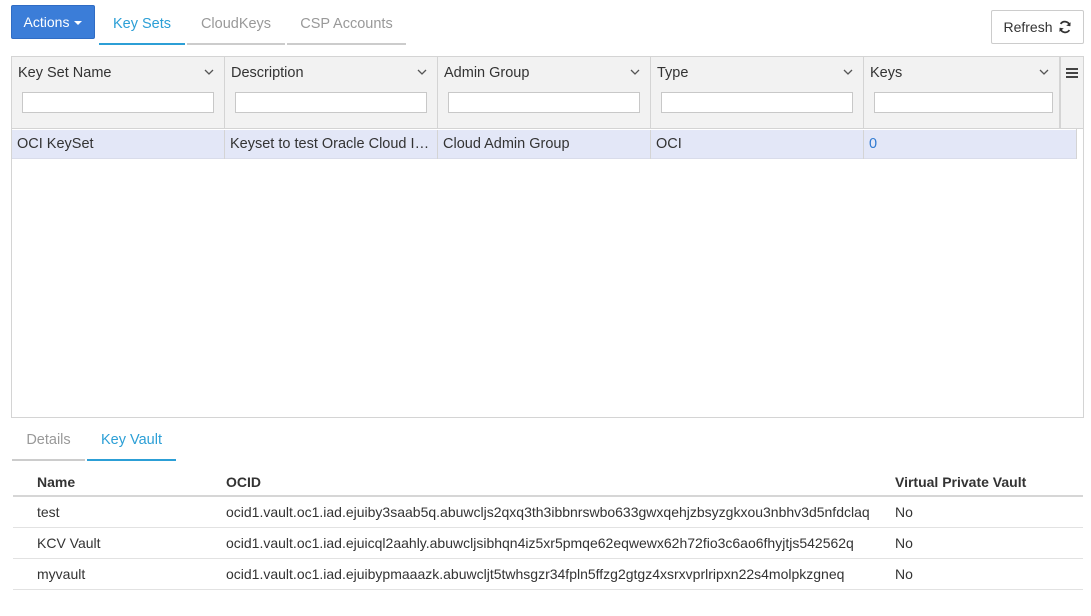 The width and height of the screenshot is (1091, 616). What do you see at coordinates (118, 102) in the screenshot?
I see `filter-key-set-name-input` at bounding box center [118, 102].